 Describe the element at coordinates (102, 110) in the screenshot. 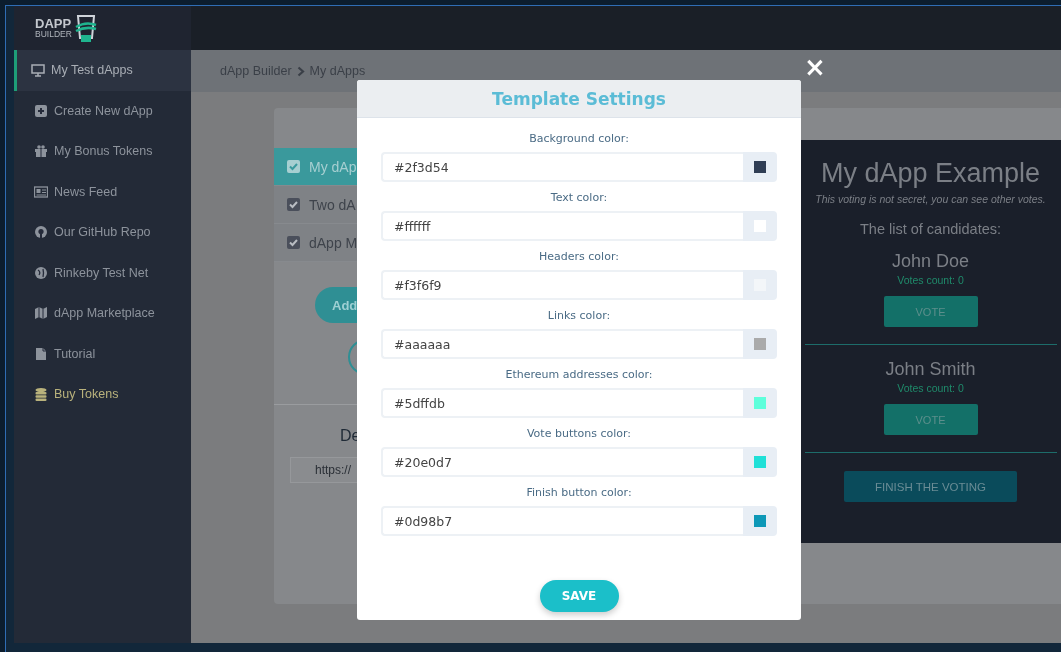

I see `sidebar-item: Create New dApp` at that location.